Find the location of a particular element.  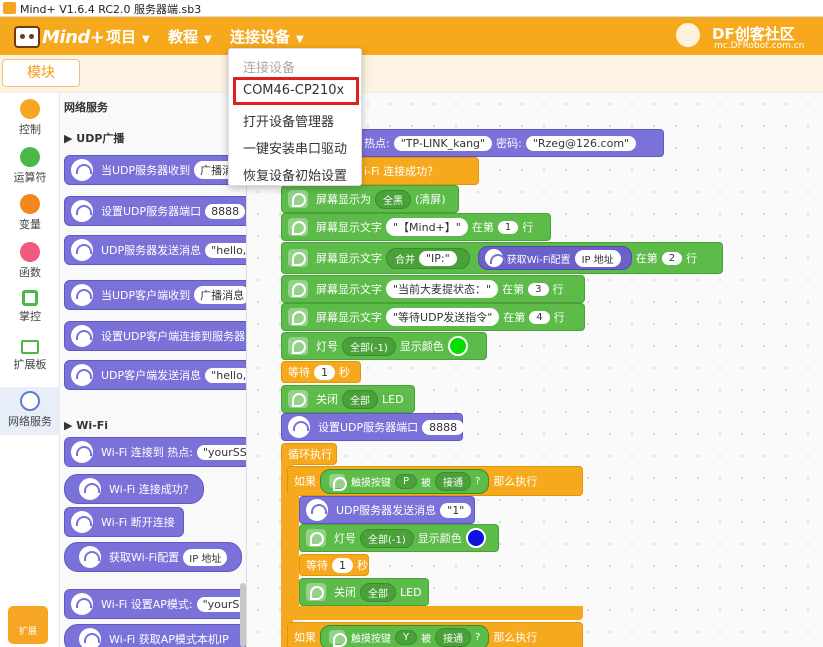

block-screen-text-1: 屏幕显示文字 "【Mind+】" 在第 1 行 is located at coordinates (416, 227).